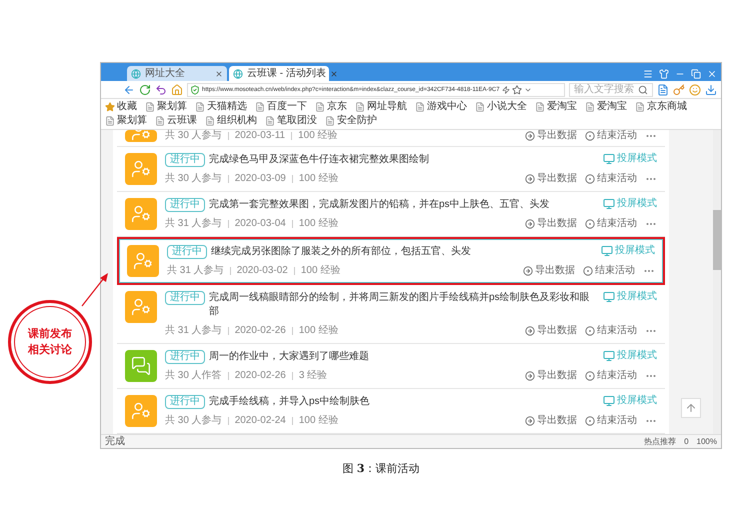 The width and height of the screenshot is (729, 515). Describe the element at coordinates (404, 305) in the screenshot. I see `activity-title: 完成周一线稿眼睛部分的绘制，并将周三新发的图片手绘线稿并ps绘制肤色及彩妆和眼部` at that location.